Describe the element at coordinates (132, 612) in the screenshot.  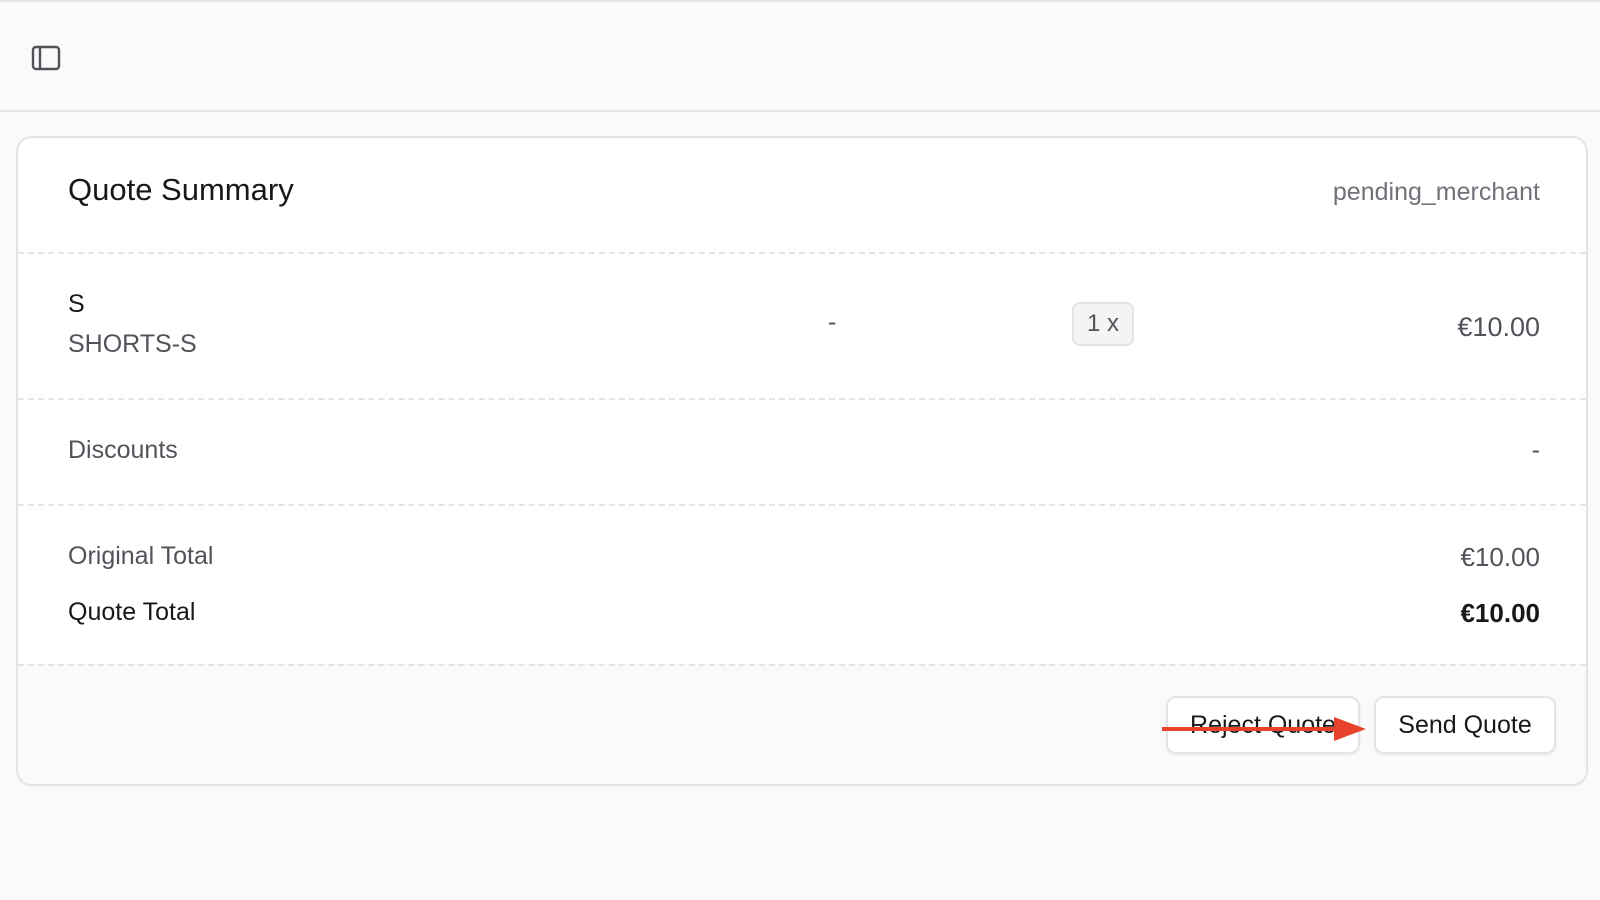
I see `quote-total-label: Quote Total` at that location.